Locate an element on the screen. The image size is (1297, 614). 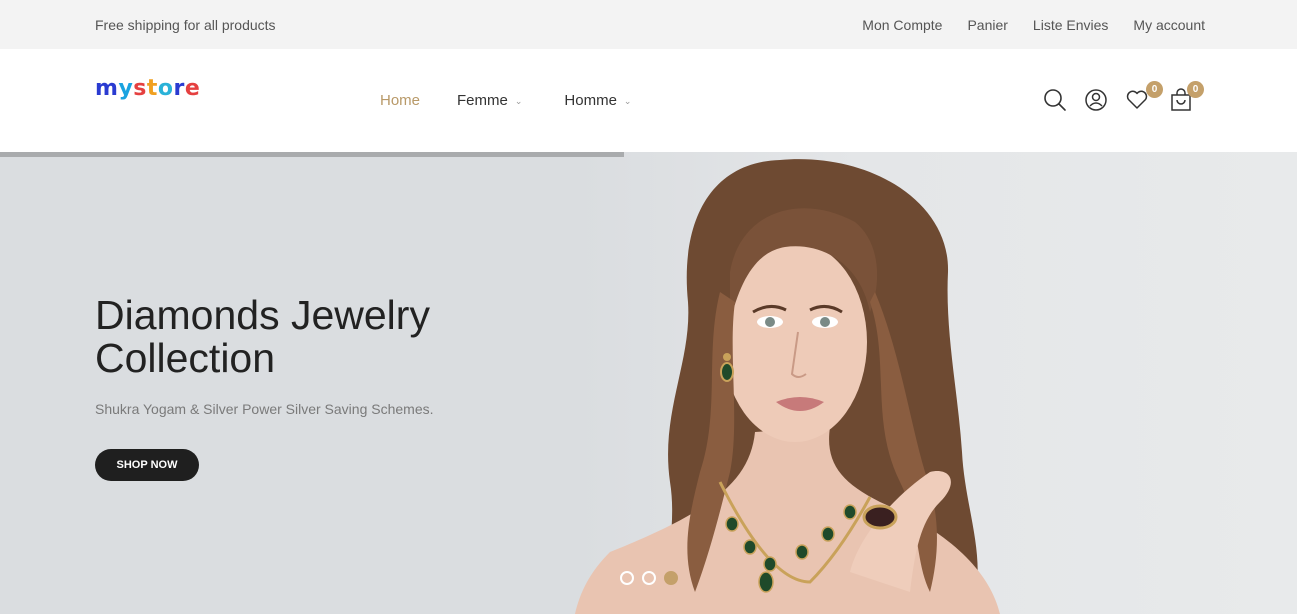
promo-text: Free shipping for all products is located at coordinates (185, 25).